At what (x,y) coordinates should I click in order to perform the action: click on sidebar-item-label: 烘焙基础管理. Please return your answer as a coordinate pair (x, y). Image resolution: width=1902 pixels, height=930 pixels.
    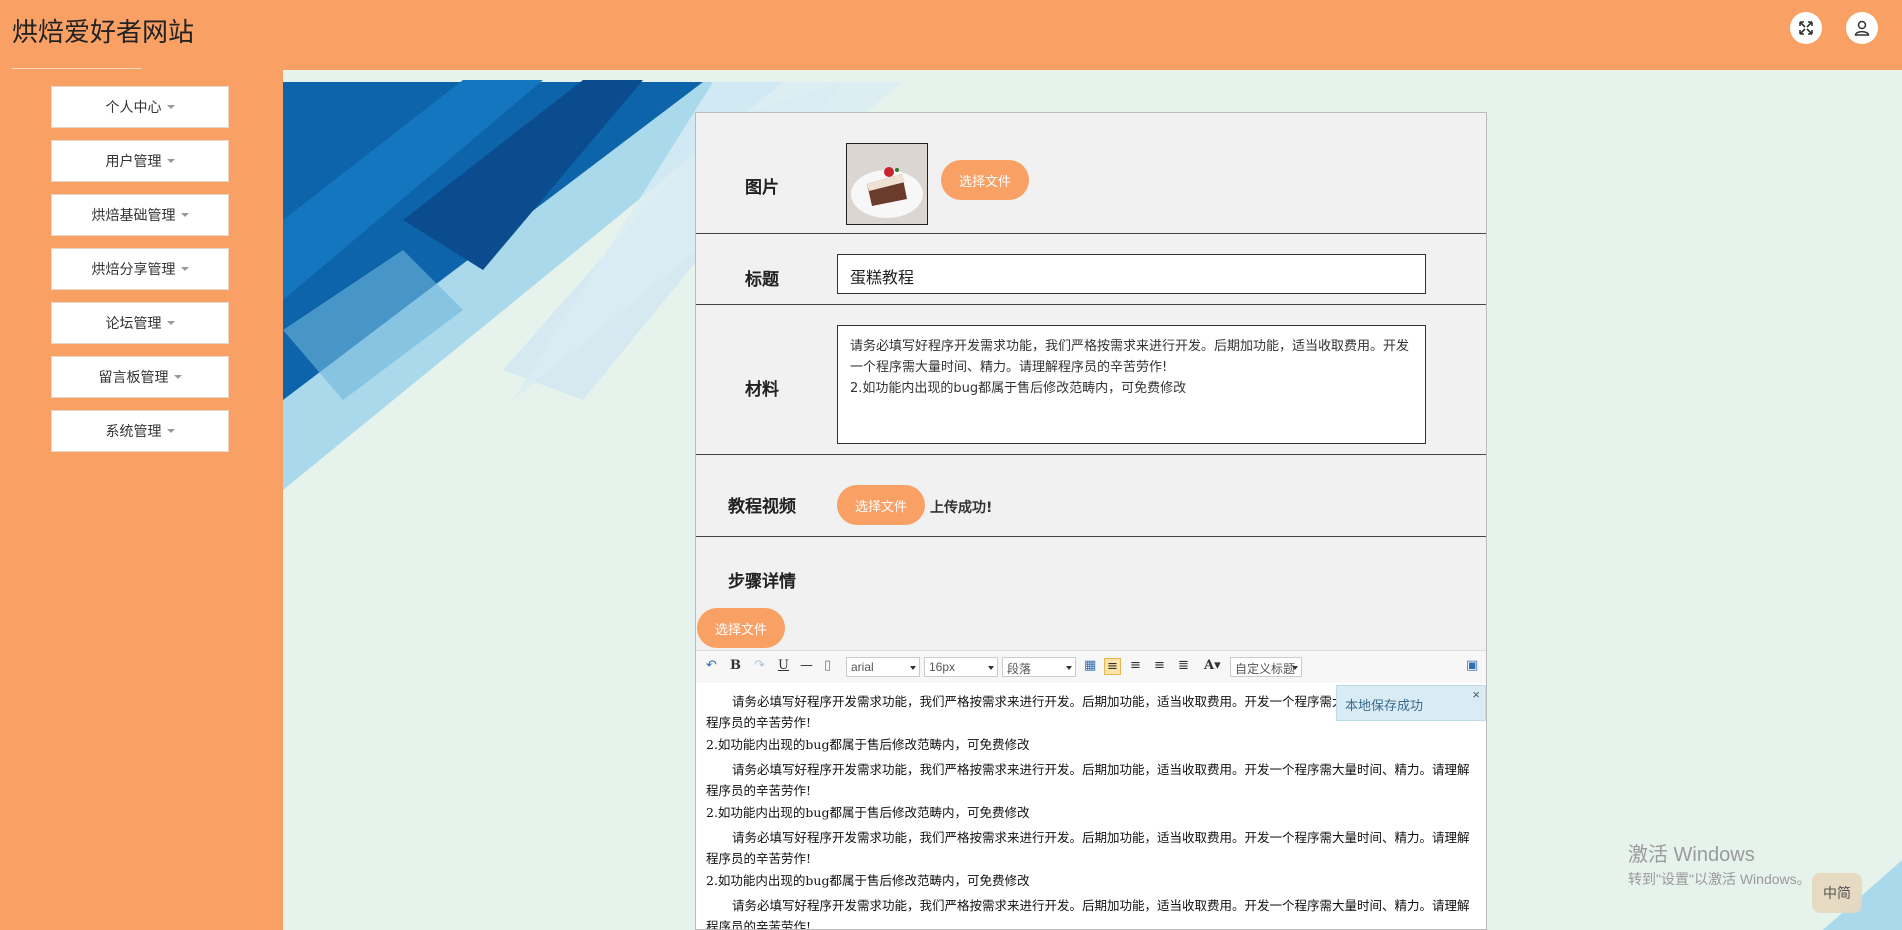
    Looking at the image, I should click on (133, 216).